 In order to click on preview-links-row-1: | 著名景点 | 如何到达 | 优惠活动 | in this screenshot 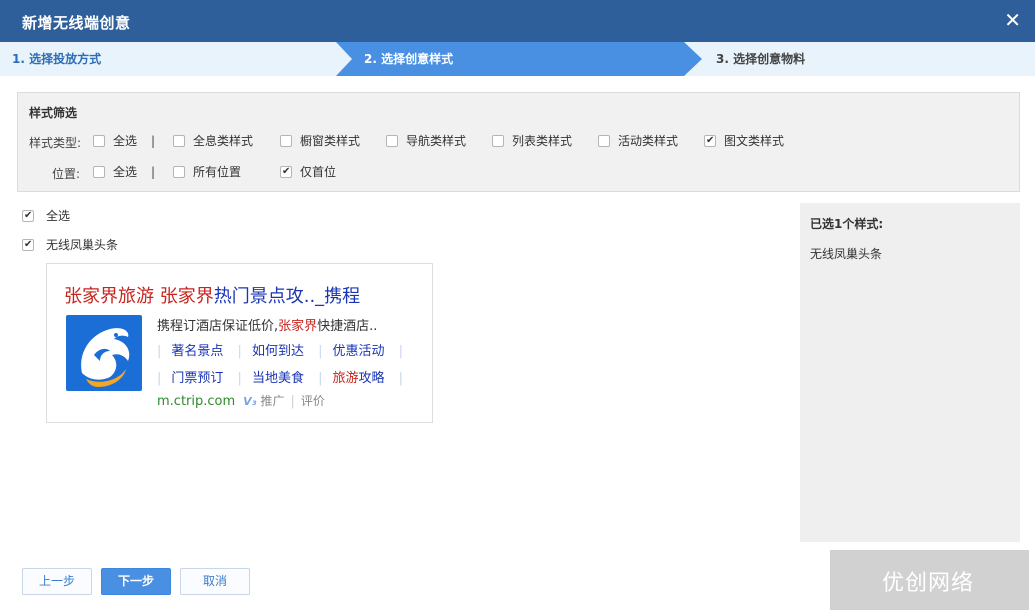, I will do `click(280, 351)`.